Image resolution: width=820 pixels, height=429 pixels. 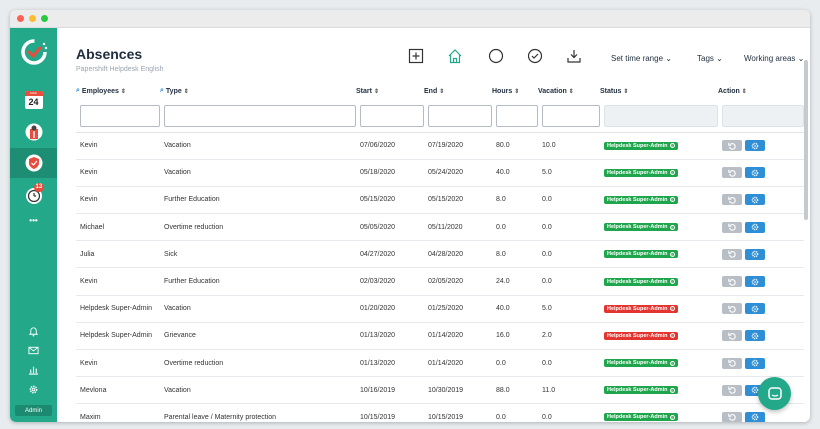 I want to click on close-dot, so click(x=20, y=18).